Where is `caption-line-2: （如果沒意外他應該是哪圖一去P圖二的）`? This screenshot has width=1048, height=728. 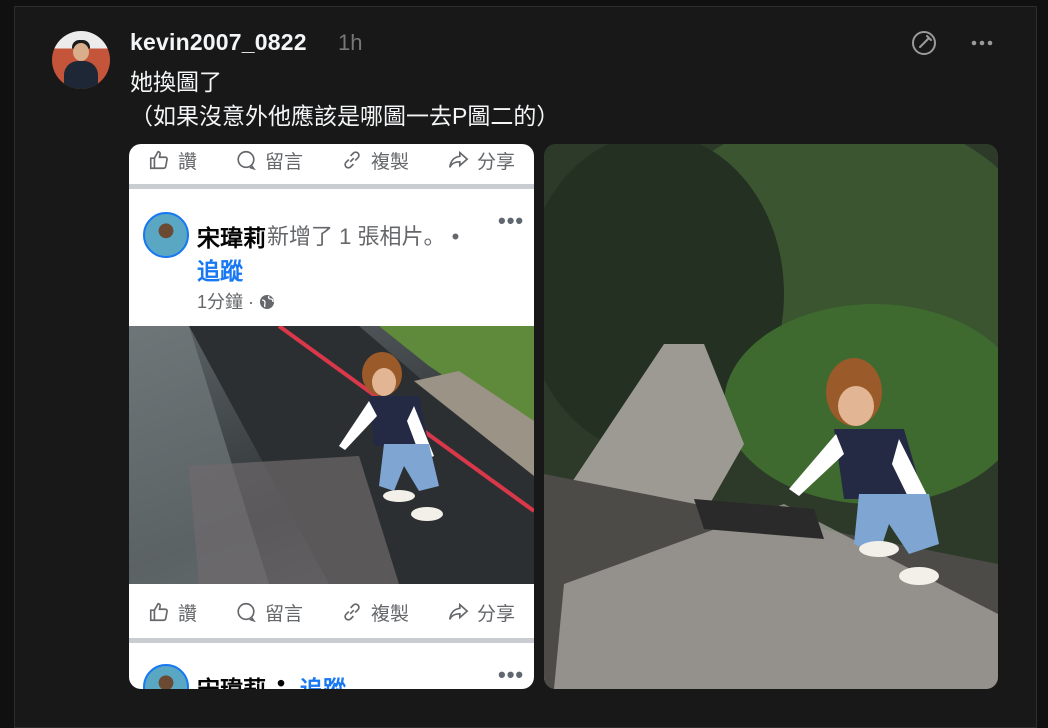 caption-line-2: （如果沒意外他應該是哪圖一去P圖二的） is located at coordinates (345, 116).